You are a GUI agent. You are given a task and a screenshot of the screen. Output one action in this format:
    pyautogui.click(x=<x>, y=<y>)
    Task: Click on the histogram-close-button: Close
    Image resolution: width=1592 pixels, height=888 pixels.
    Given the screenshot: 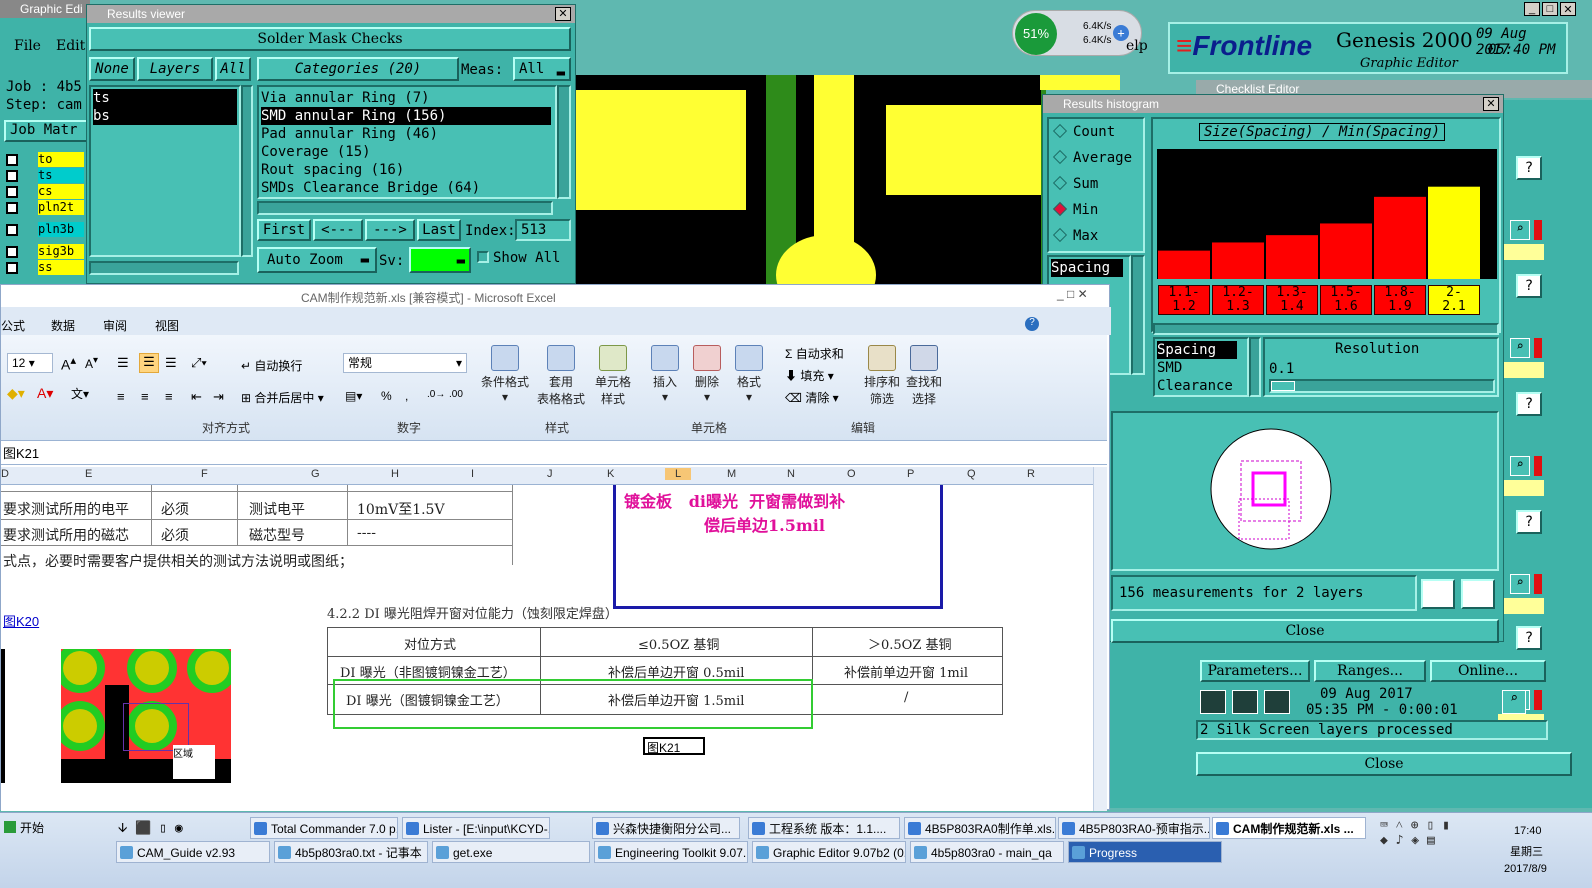 What is the action you would take?
    pyautogui.click(x=1305, y=631)
    